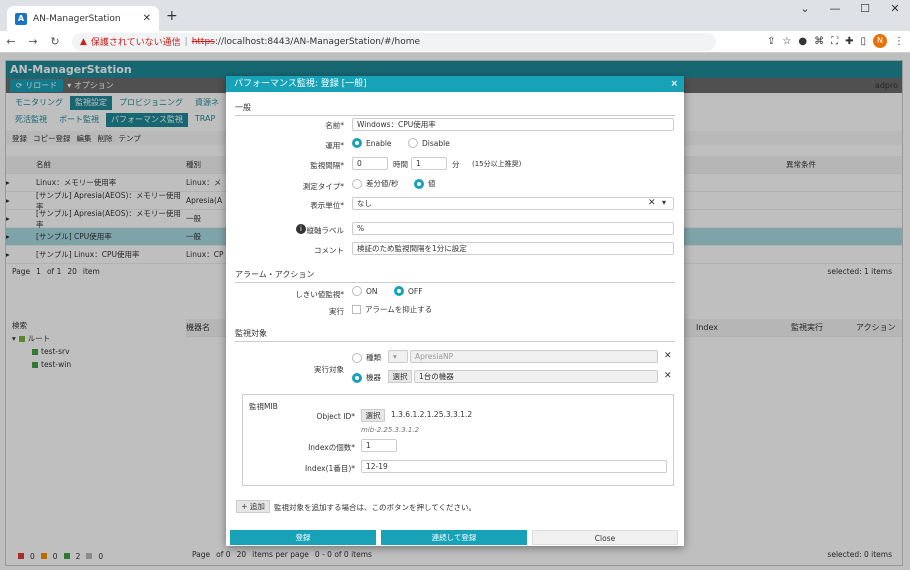 The width and height of the screenshot is (910, 570). I want to click on hour-unit: 時間, so click(400, 164).